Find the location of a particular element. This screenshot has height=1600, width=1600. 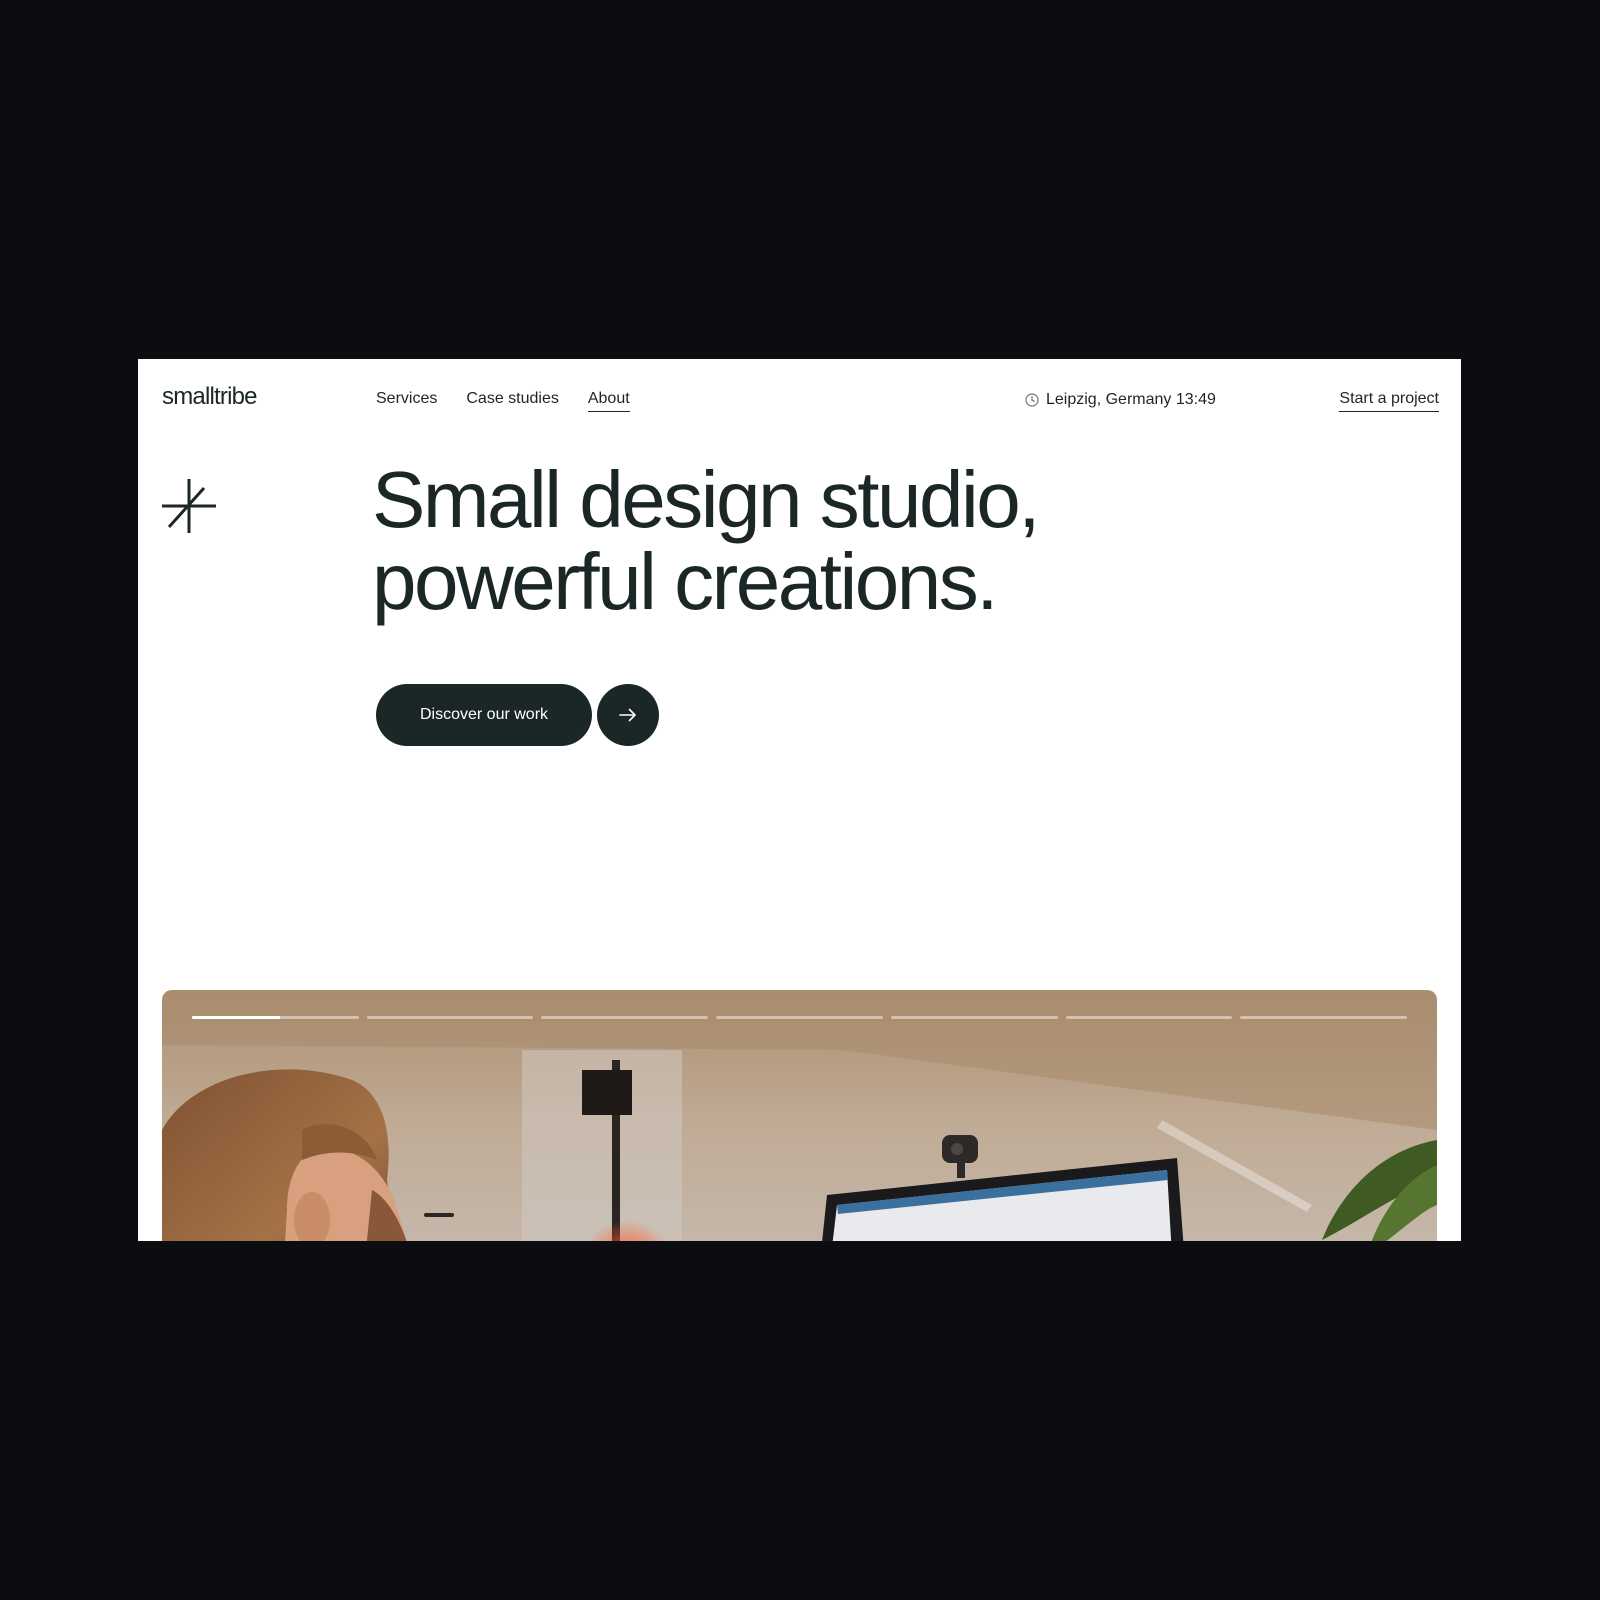

main-nav: Services Case studies About is located at coordinates (503, 401).